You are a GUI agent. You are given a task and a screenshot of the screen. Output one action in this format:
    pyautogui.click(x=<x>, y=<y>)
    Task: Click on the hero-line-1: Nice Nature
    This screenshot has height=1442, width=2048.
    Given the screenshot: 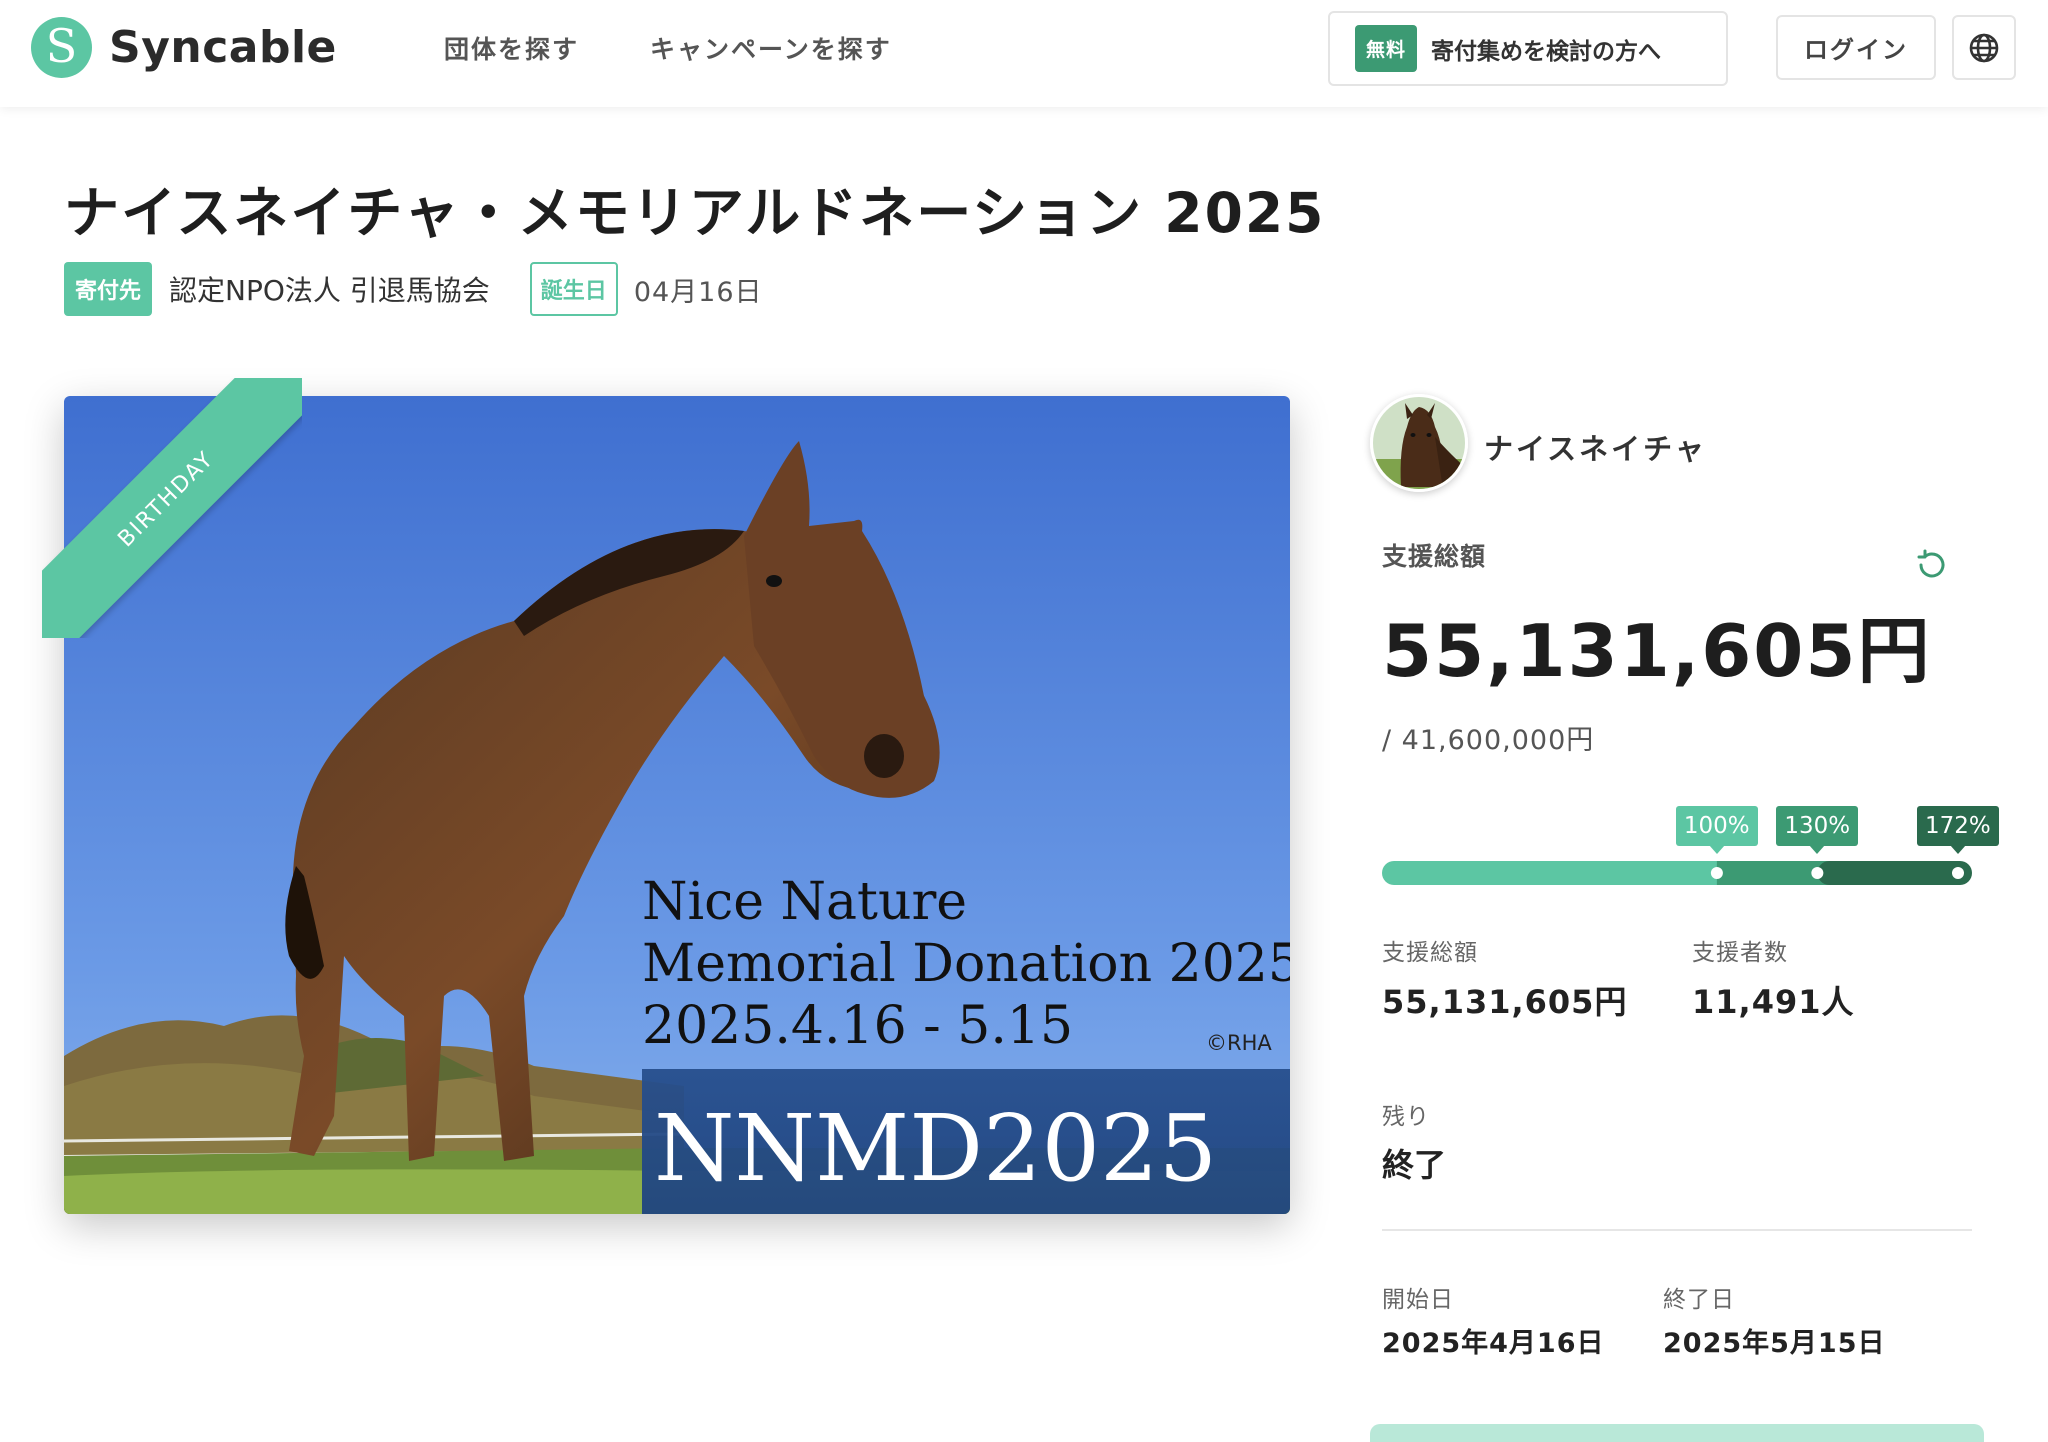 What is the action you would take?
    pyautogui.click(x=804, y=902)
    